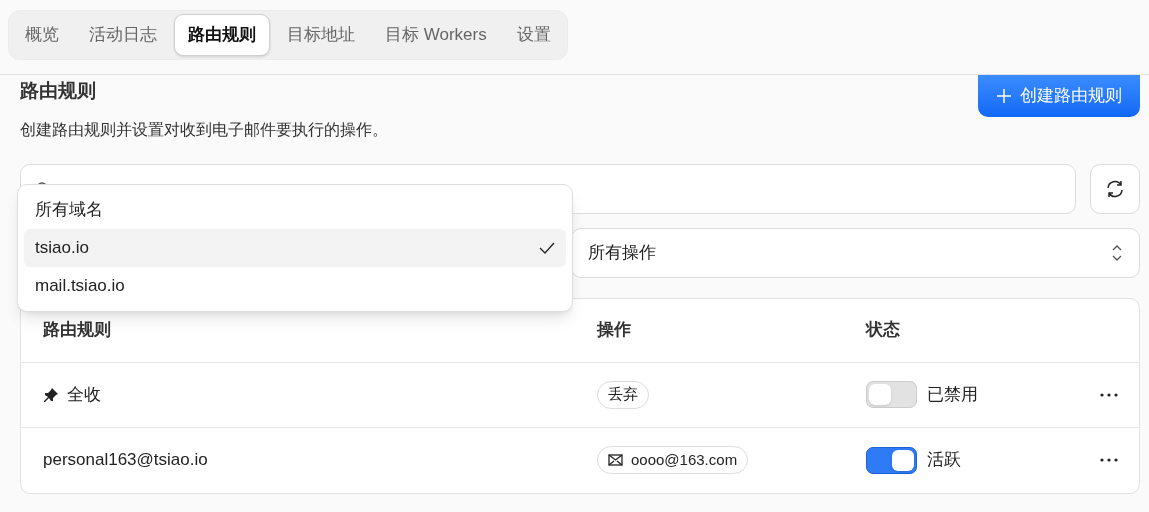  Describe the element at coordinates (952, 394) in the screenshot. I see `status-label: 已禁用` at that location.